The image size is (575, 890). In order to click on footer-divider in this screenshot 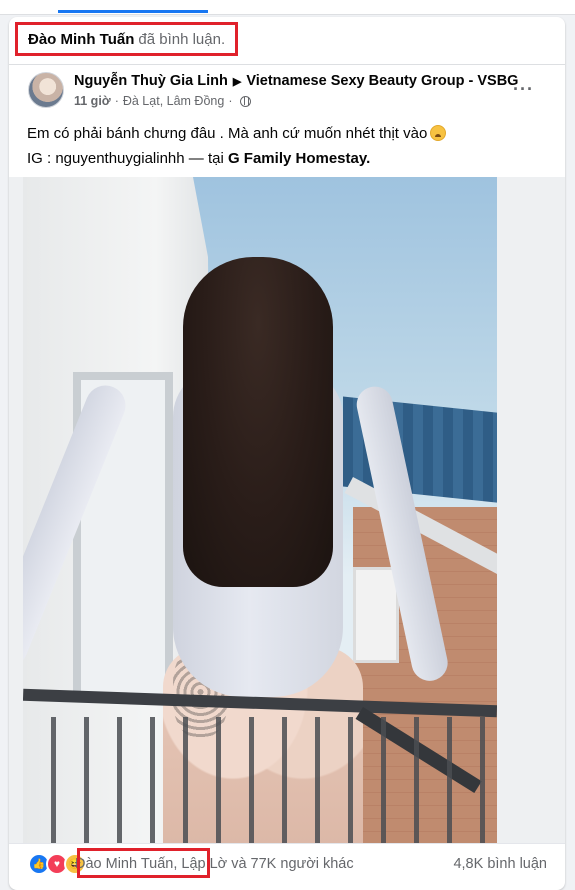, I will do `click(287, 843)`.